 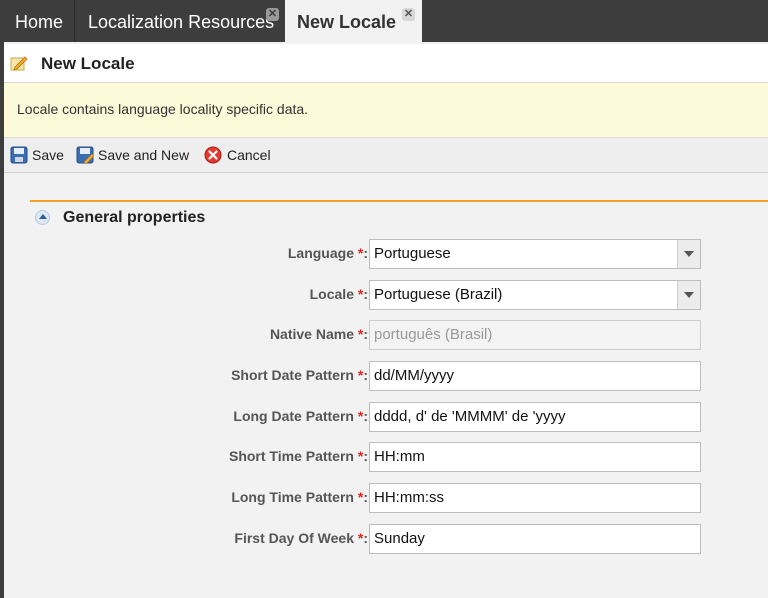 I want to click on cancel-icon, so click(x=213, y=155).